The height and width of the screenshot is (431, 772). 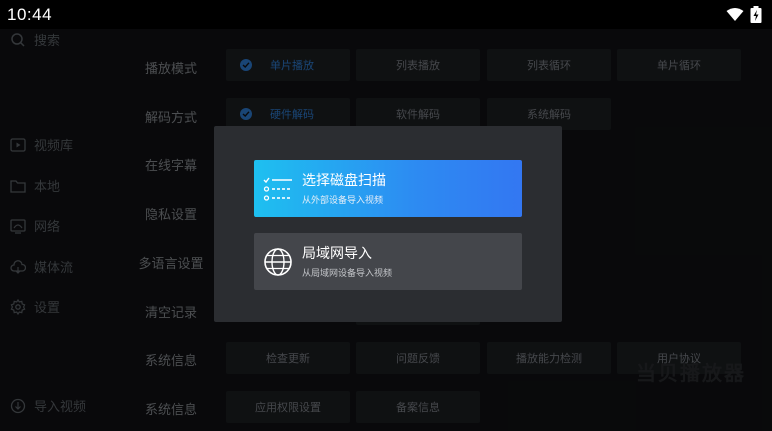 I want to click on battery-icon, so click(x=756, y=14).